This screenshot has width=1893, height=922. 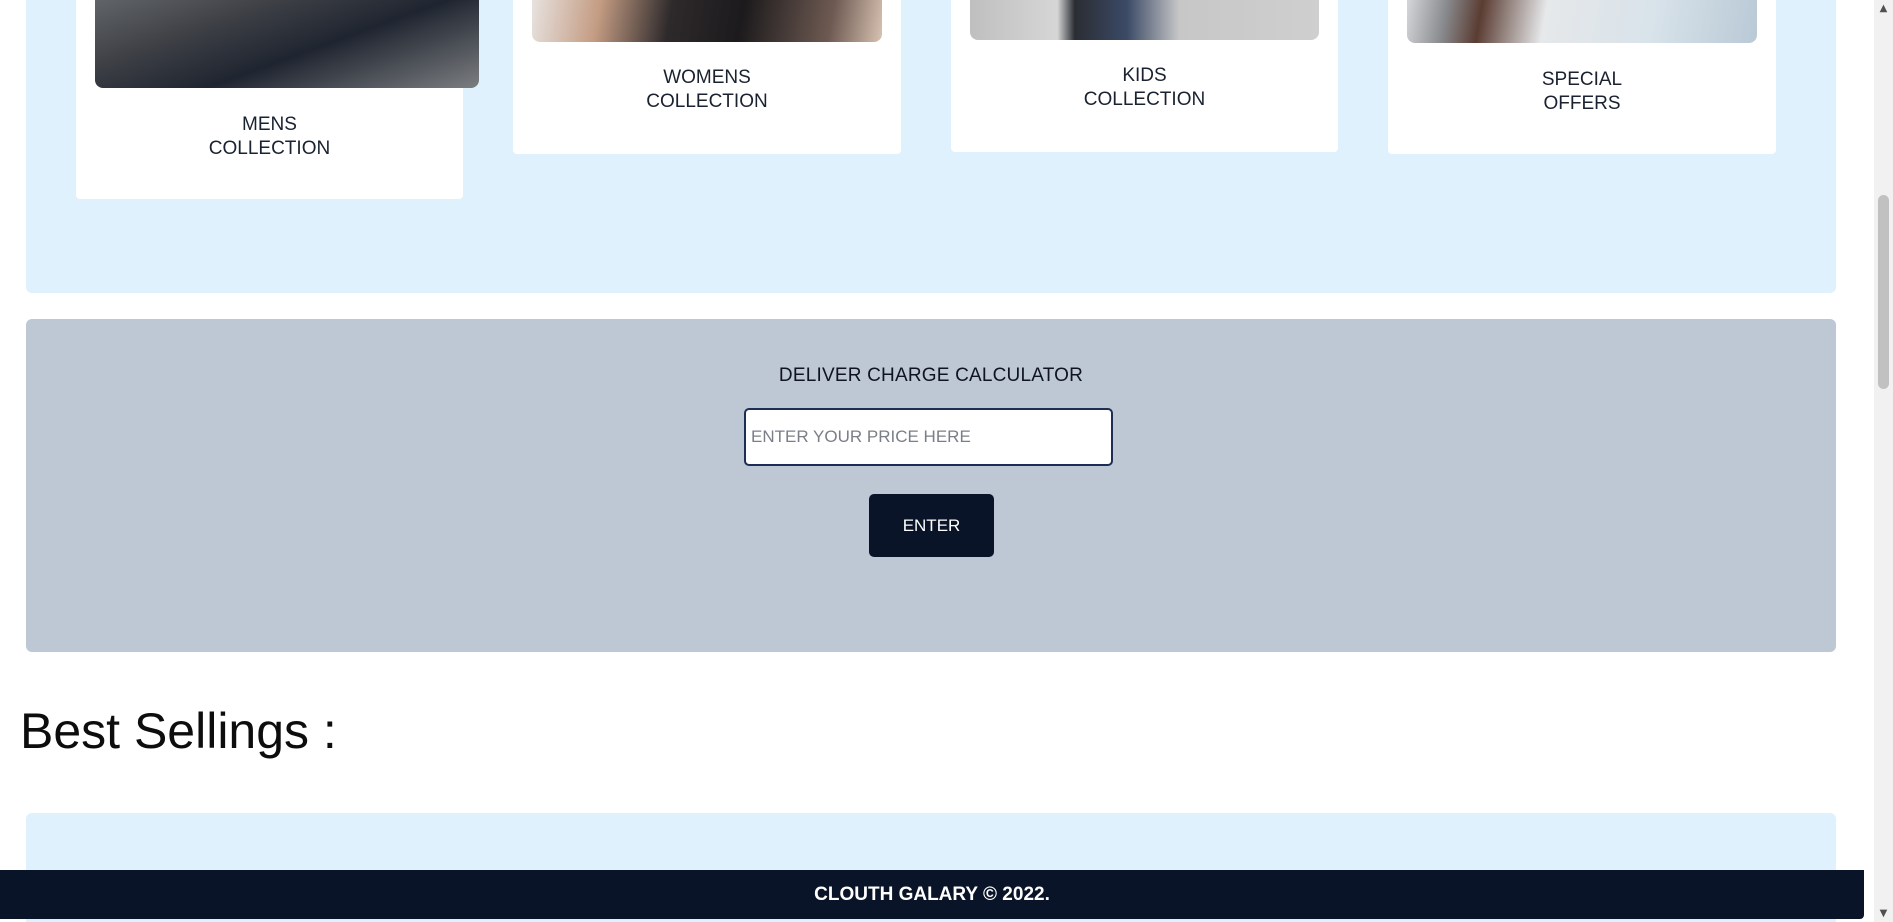 I want to click on collection-card-kids: KIDS COLLECTION, so click(x=1144, y=76).